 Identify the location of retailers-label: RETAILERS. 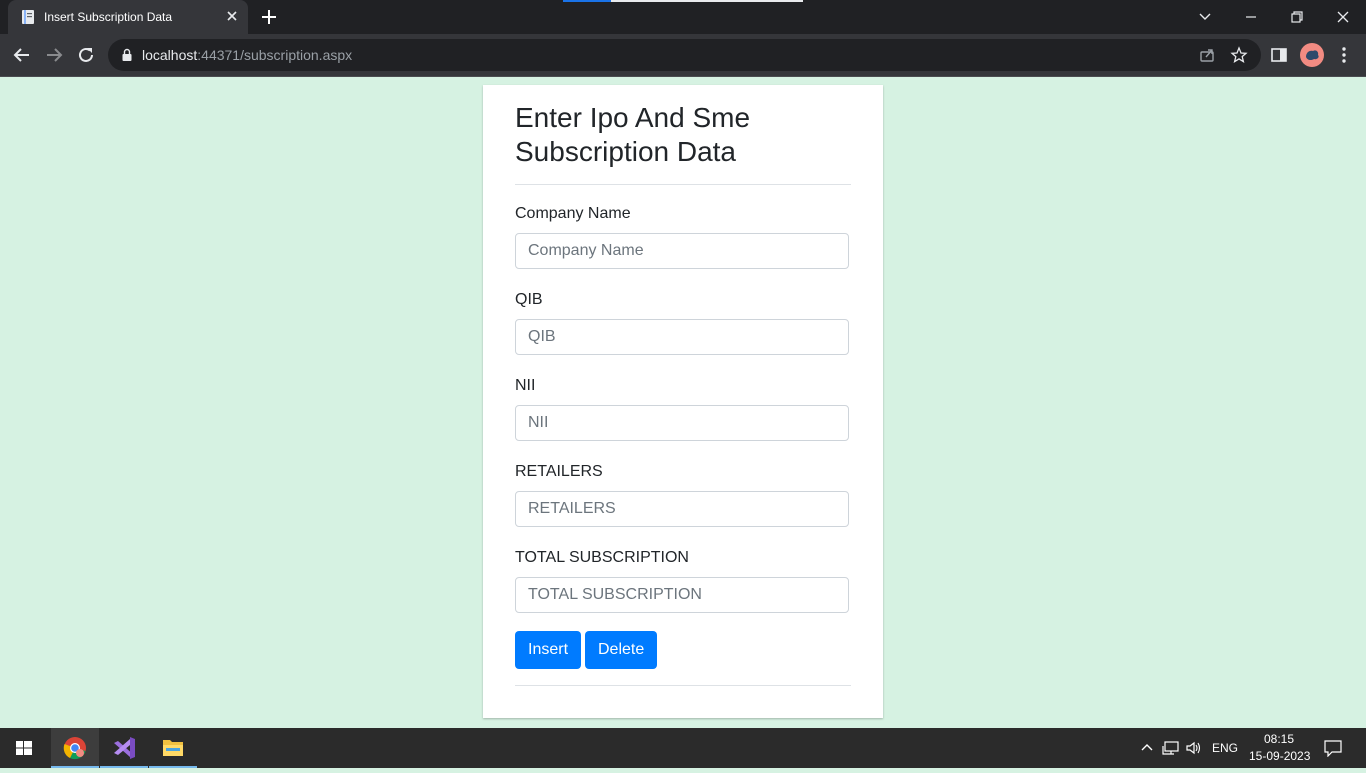
(559, 471).